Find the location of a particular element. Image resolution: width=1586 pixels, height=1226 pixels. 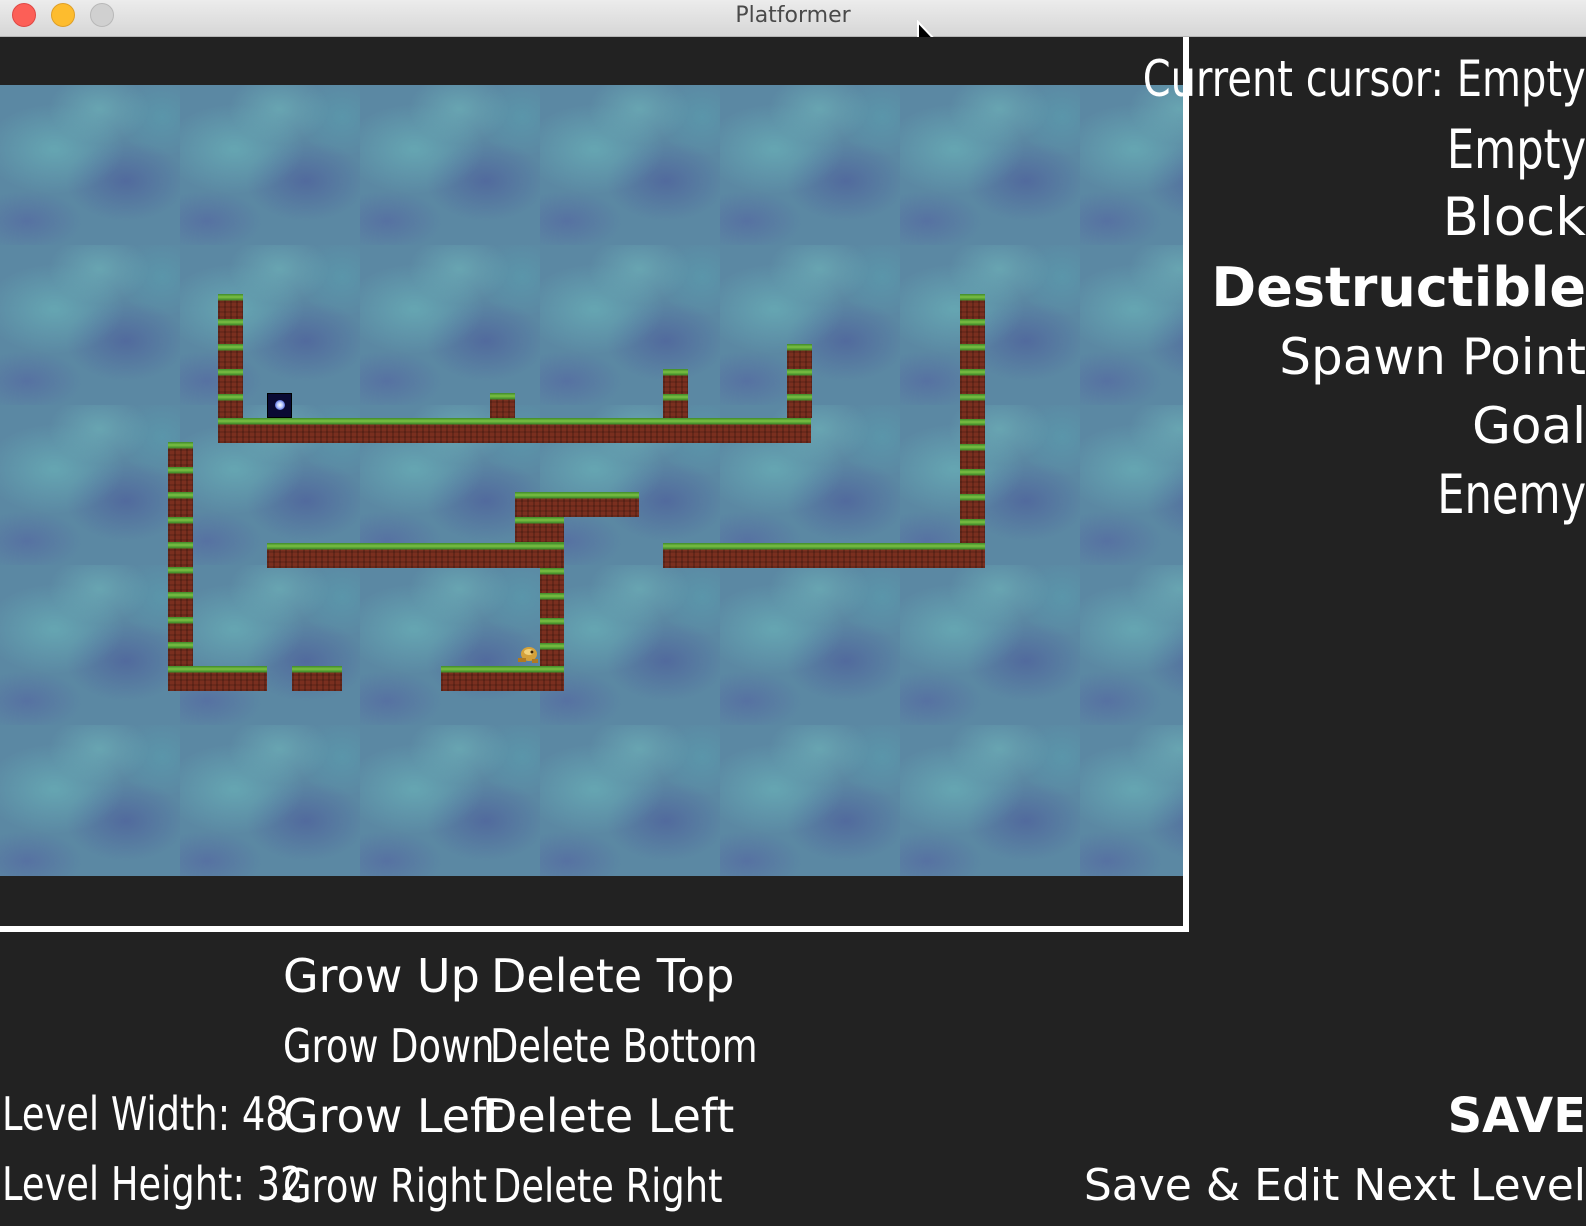

save-and-edit-next-level-button: Save & Edit Next Level is located at coordinates (1335, 1186).